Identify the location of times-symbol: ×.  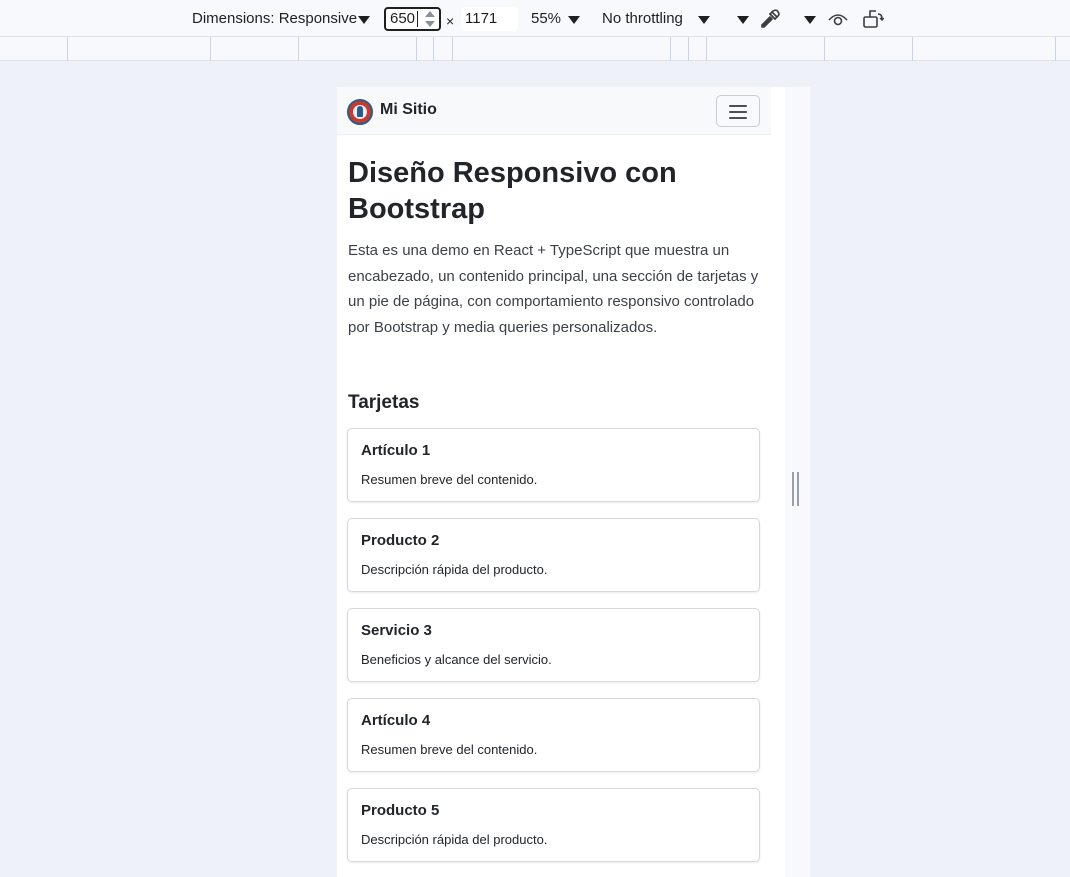
(450, 21).